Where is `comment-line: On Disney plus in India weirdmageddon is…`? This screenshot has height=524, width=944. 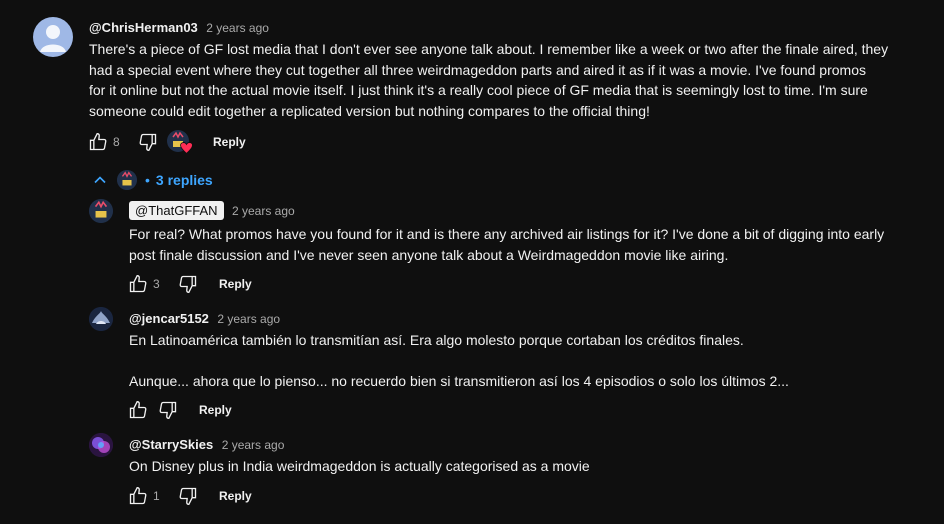
comment-line: On Disney plus in India weirdmageddon is… is located at coordinates (359, 466).